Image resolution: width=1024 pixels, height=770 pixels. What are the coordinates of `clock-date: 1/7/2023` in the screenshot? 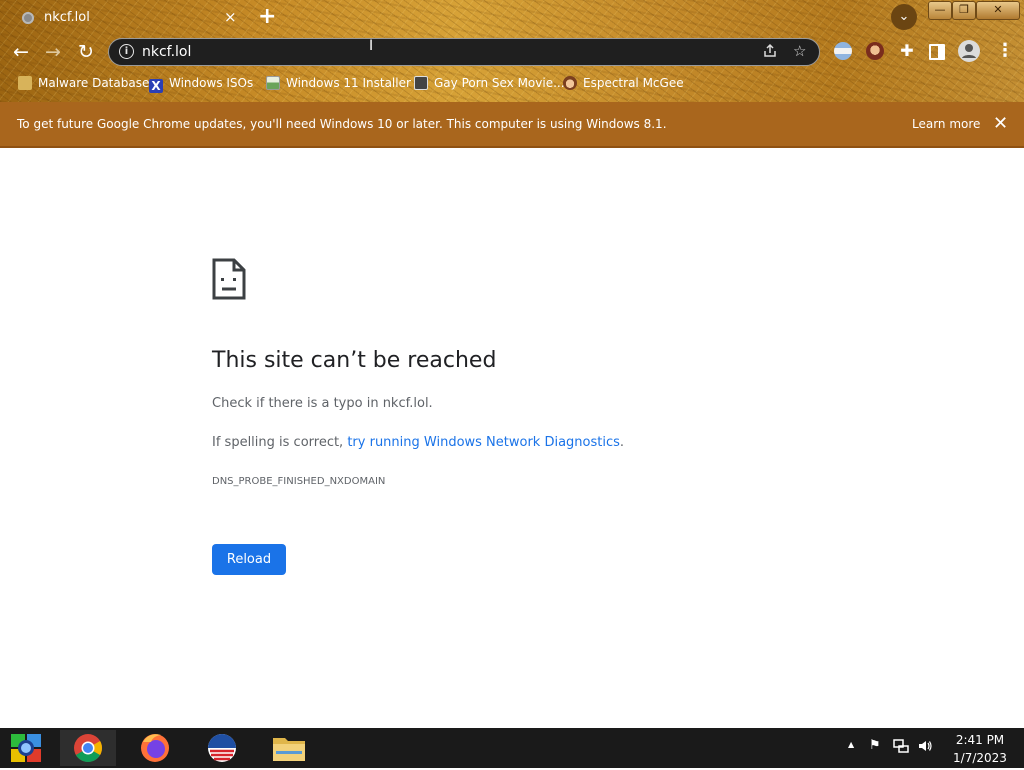 It's located at (980, 758).